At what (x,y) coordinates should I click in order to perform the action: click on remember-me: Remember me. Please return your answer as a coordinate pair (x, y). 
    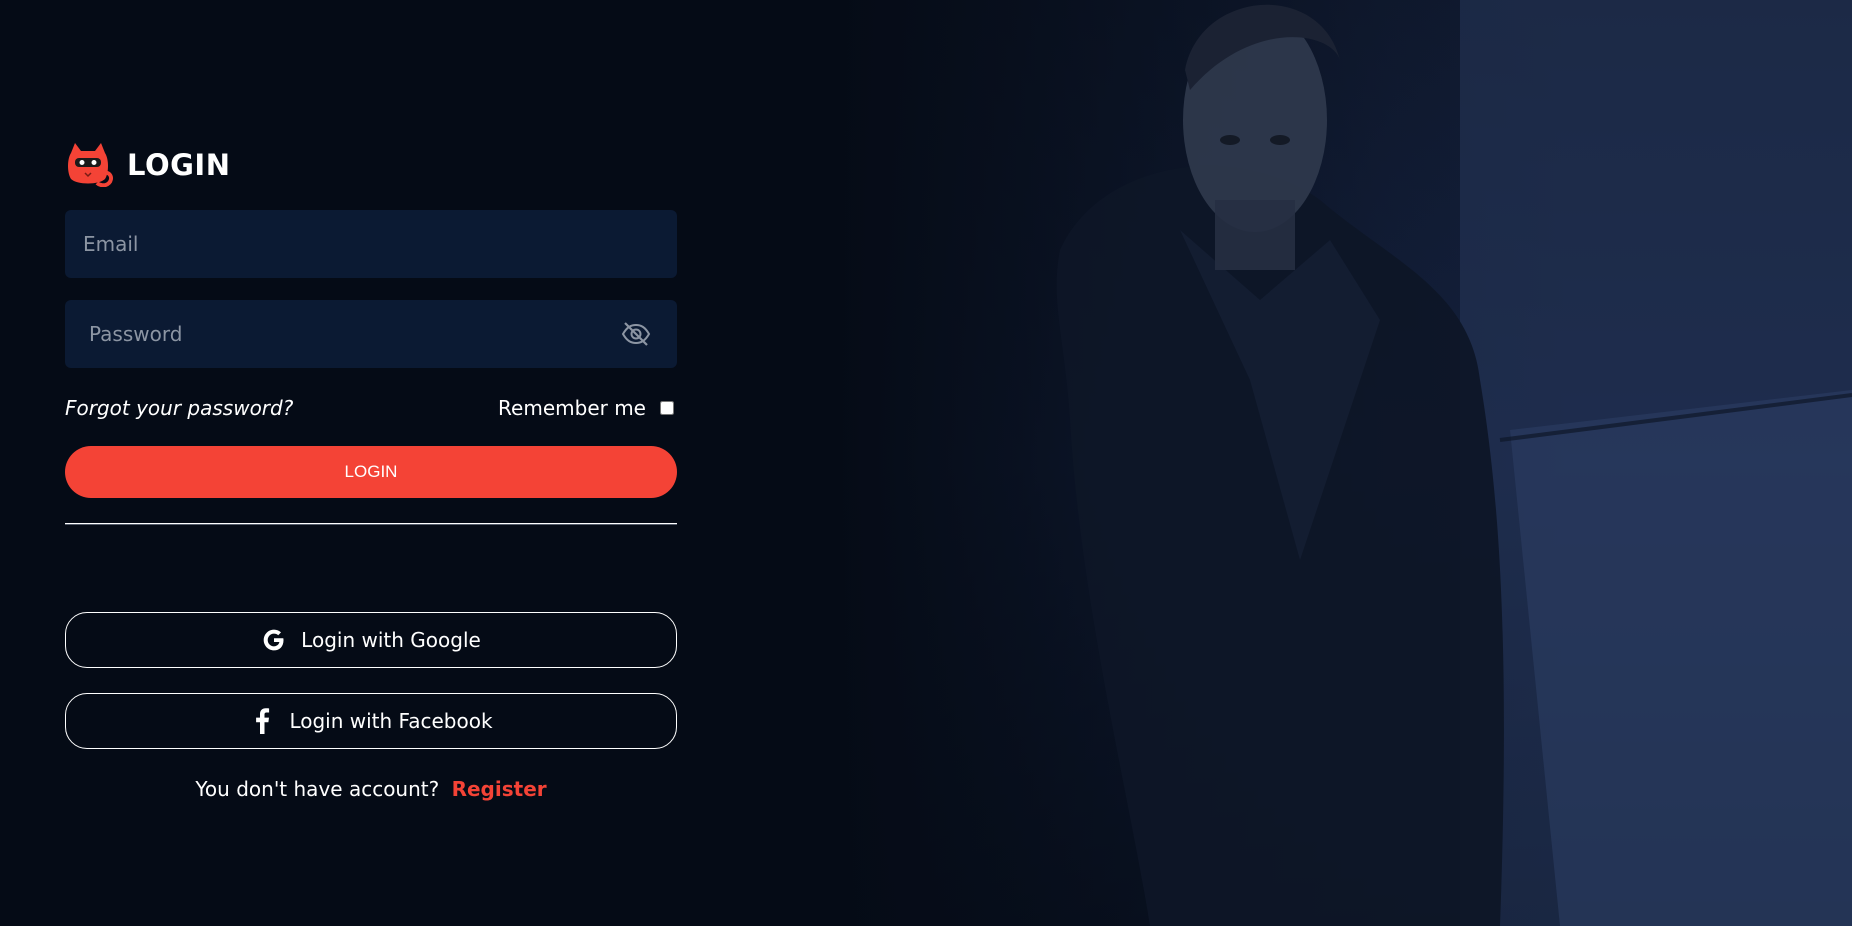
    Looking at the image, I should click on (587, 408).